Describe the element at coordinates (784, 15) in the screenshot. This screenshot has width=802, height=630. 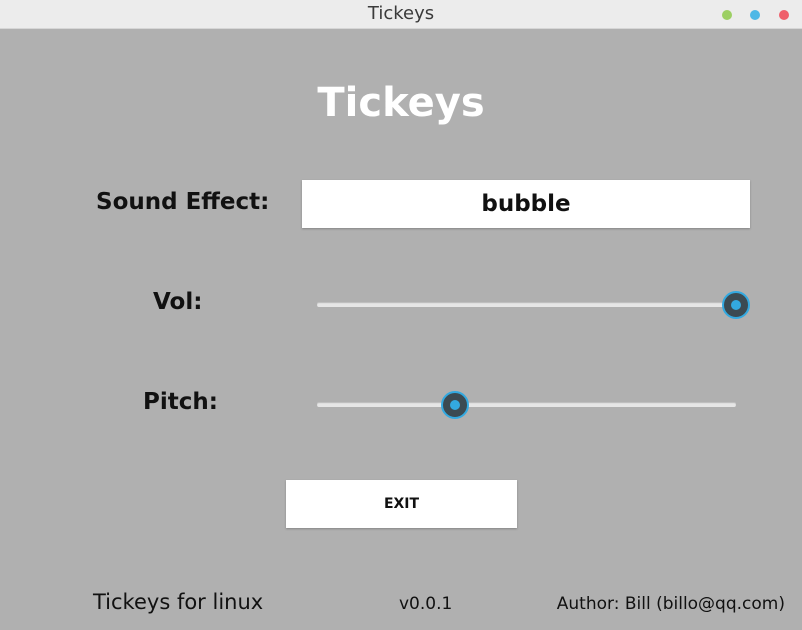
I see `close-icon` at that location.